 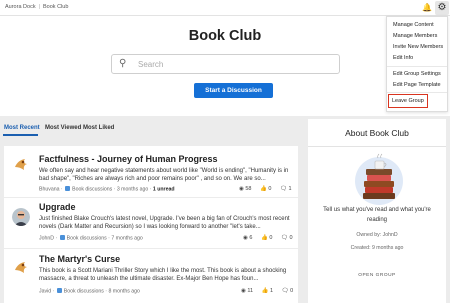 What do you see at coordinates (163, 189) in the screenshot?
I see `unread-count: 1 unread` at bounding box center [163, 189].